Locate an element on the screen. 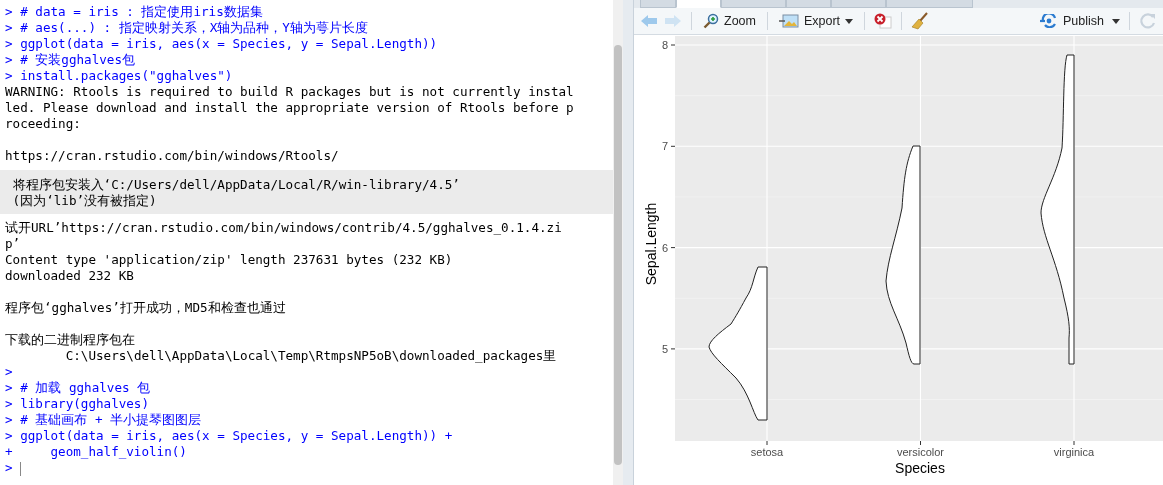 This screenshot has width=1163, height=485. console-output: Content type 'application/zip' length 237631 bytes (232 KB) is located at coordinates (229, 260).